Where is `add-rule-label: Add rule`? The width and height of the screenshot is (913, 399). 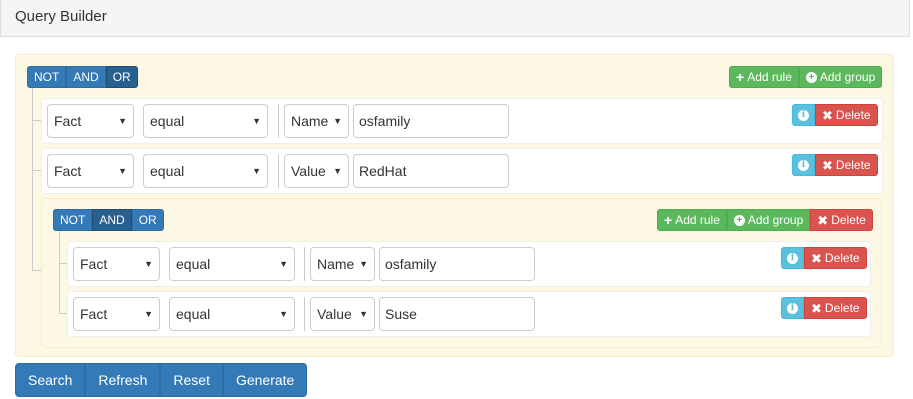
add-rule-label: Add rule is located at coordinates (769, 76).